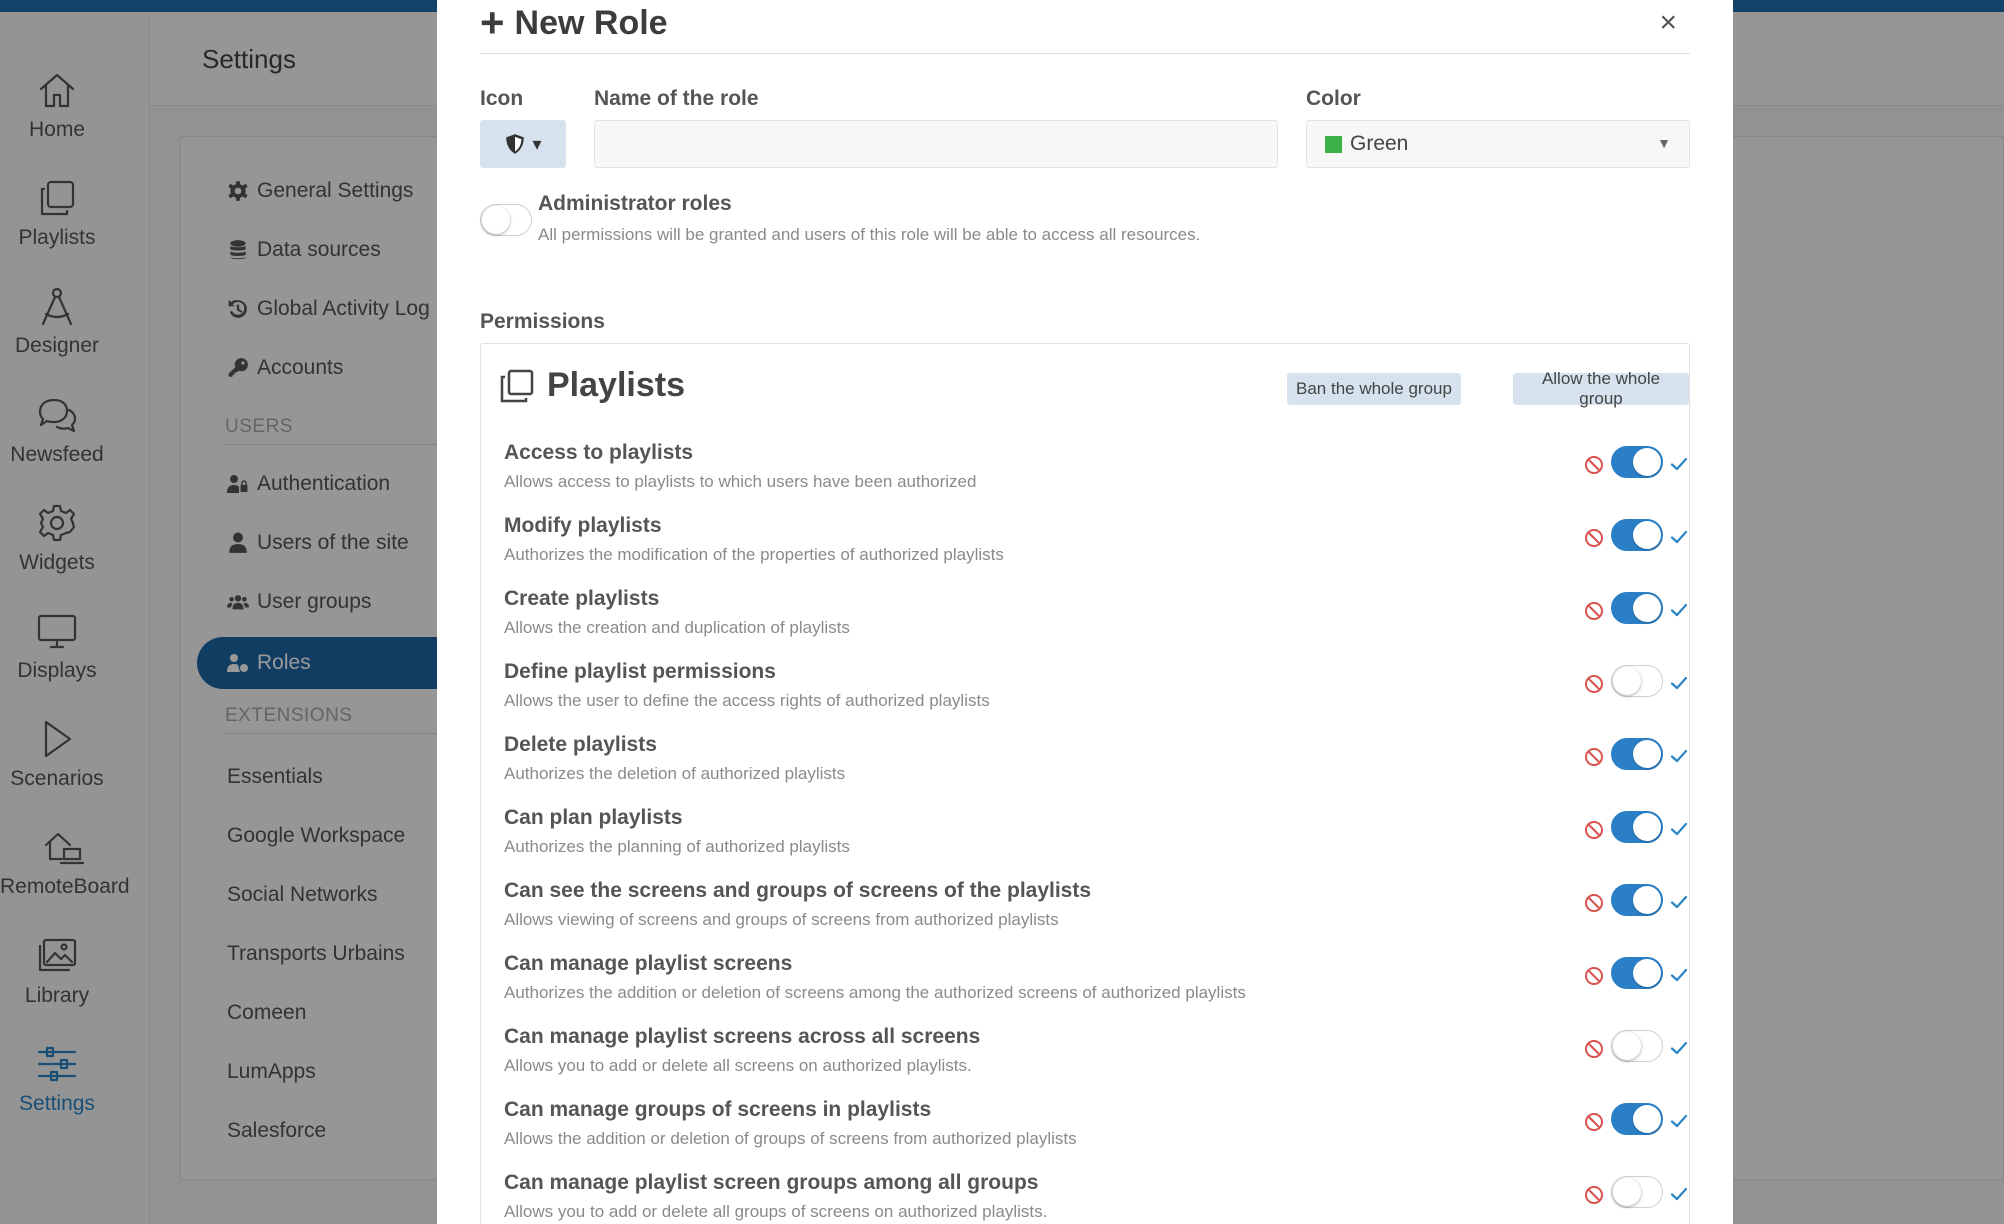 The image size is (2004, 1224). What do you see at coordinates (936, 144) in the screenshot?
I see `role-name-input` at bounding box center [936, 144].